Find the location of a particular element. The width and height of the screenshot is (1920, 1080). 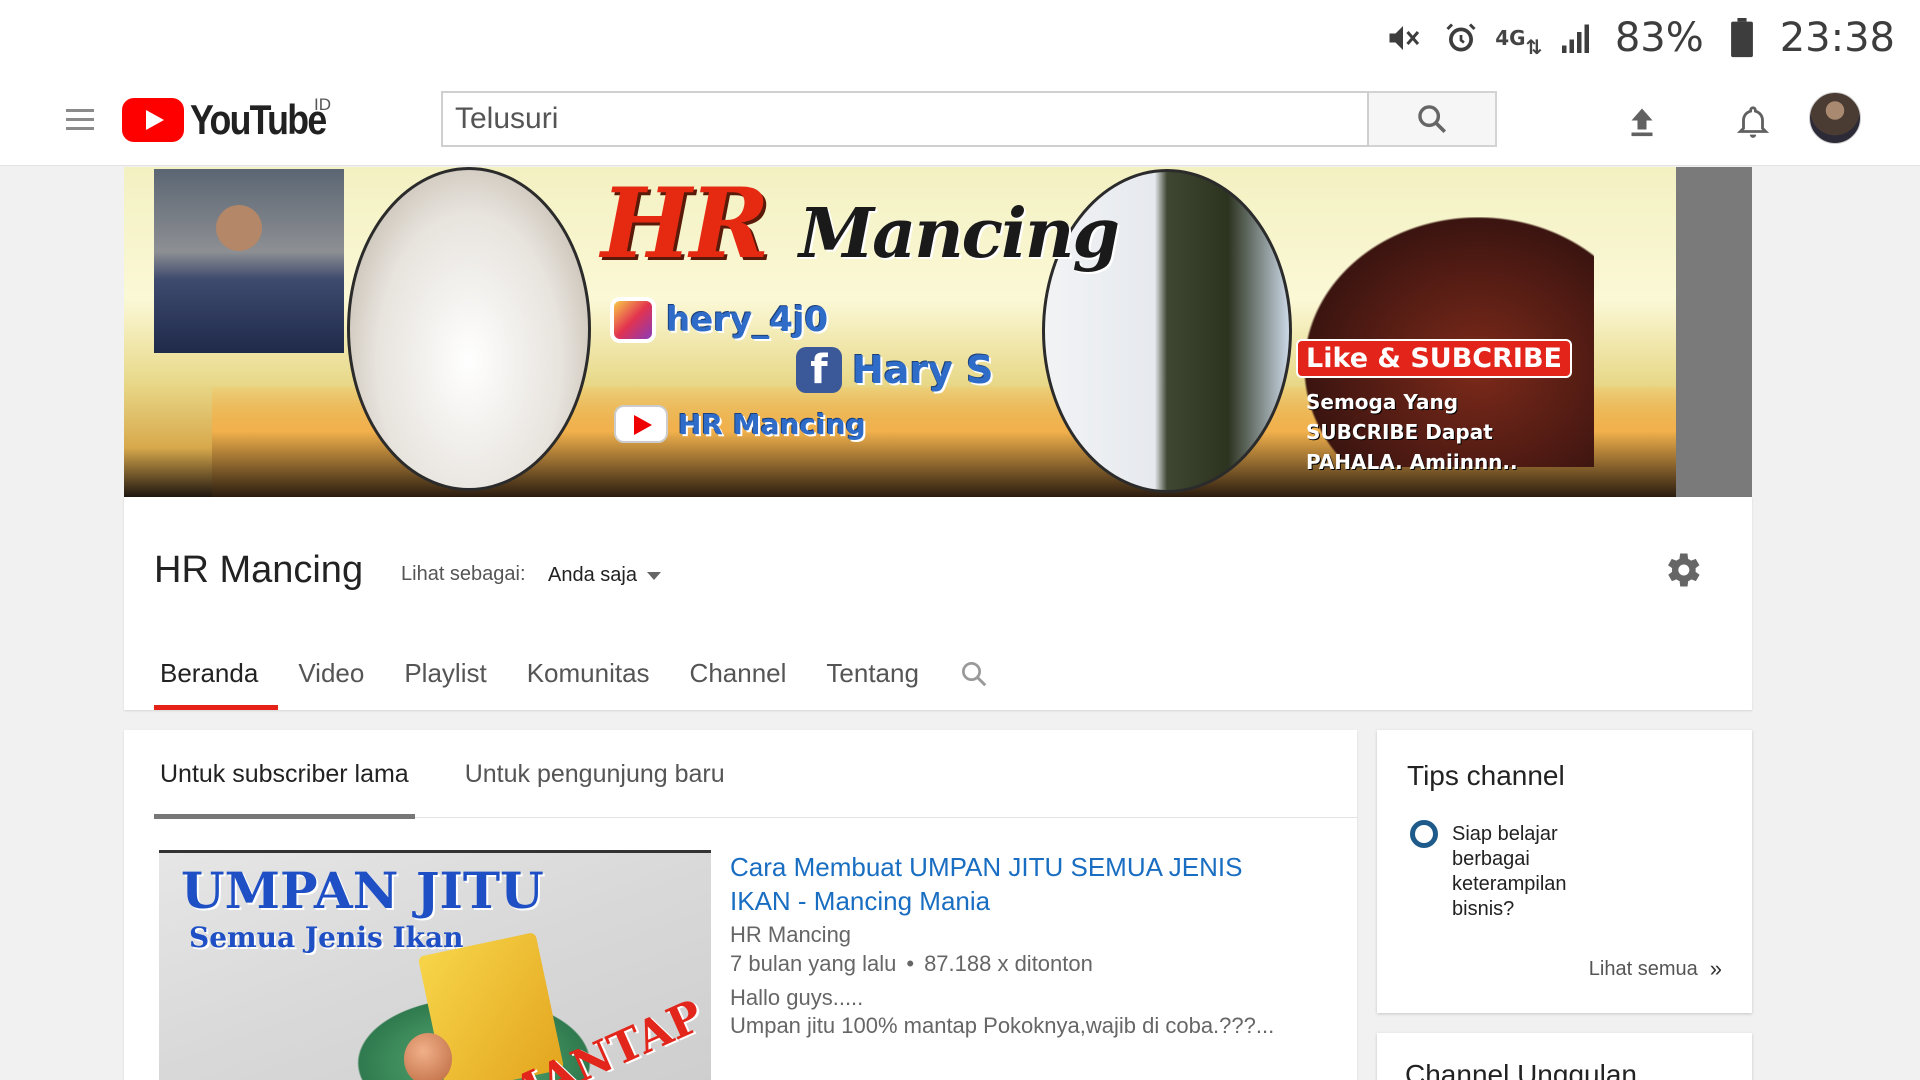

subtab-returning-subscribers: Untuk subscriber lama is located at coordinates (284, 774).